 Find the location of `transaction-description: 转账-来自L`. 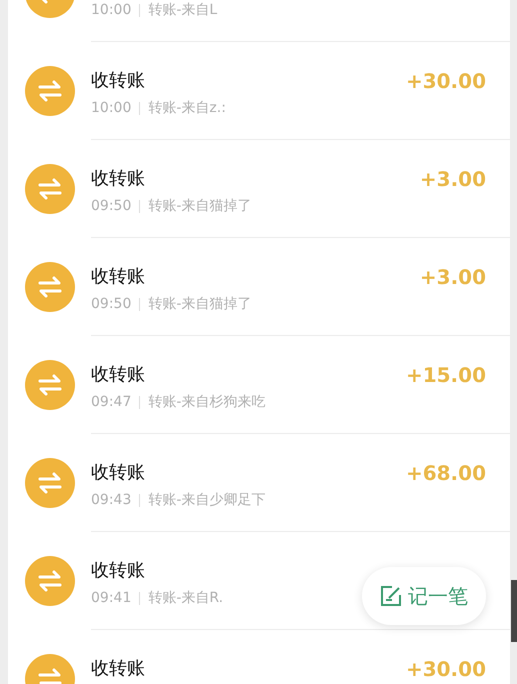

transaction-description: 转账-来自L is located at coordinates (183, 10).